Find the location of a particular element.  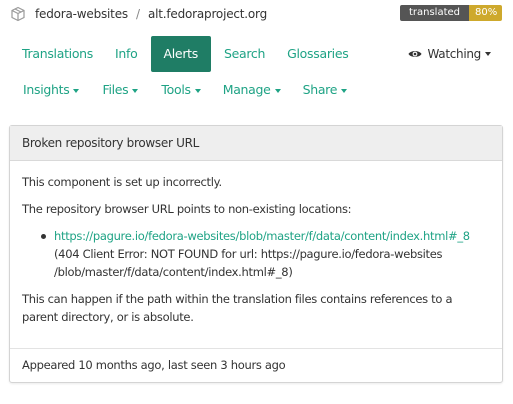

breadcrumb: fedora-websites / alt.fedoraproject.org is located at coordinates (138, 14).